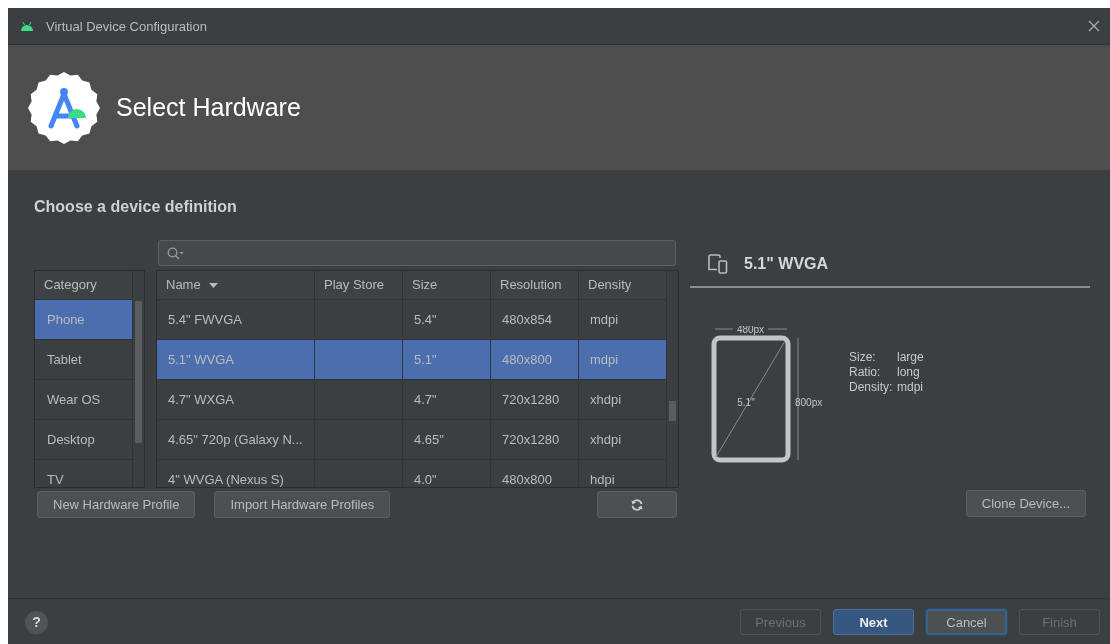 This screenshot has height=644, width=1110. Describe the element at coordinates (213, 285) in the screenshot. I see `sort-caret-icon` at that location.